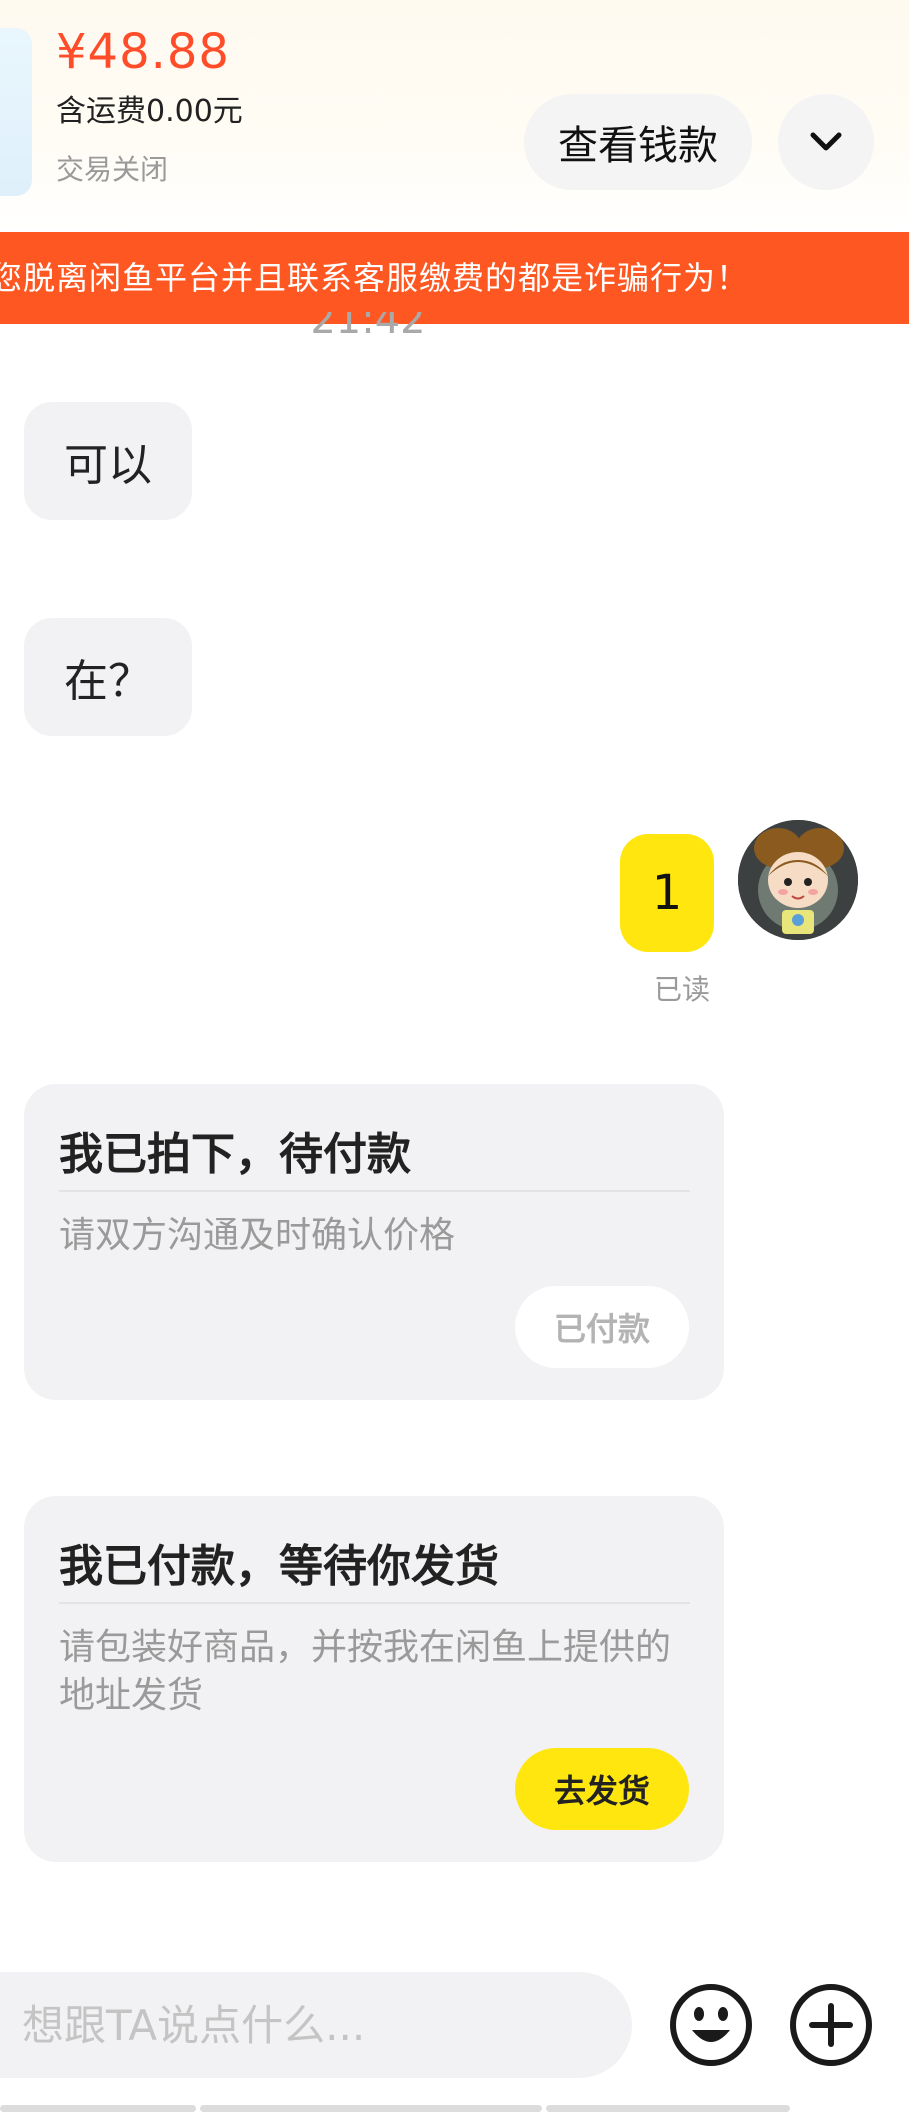  Describe the element at coordinates (235, 1154) in the screenshot. I see `card-title: 我已拍下，待付款` at that location.